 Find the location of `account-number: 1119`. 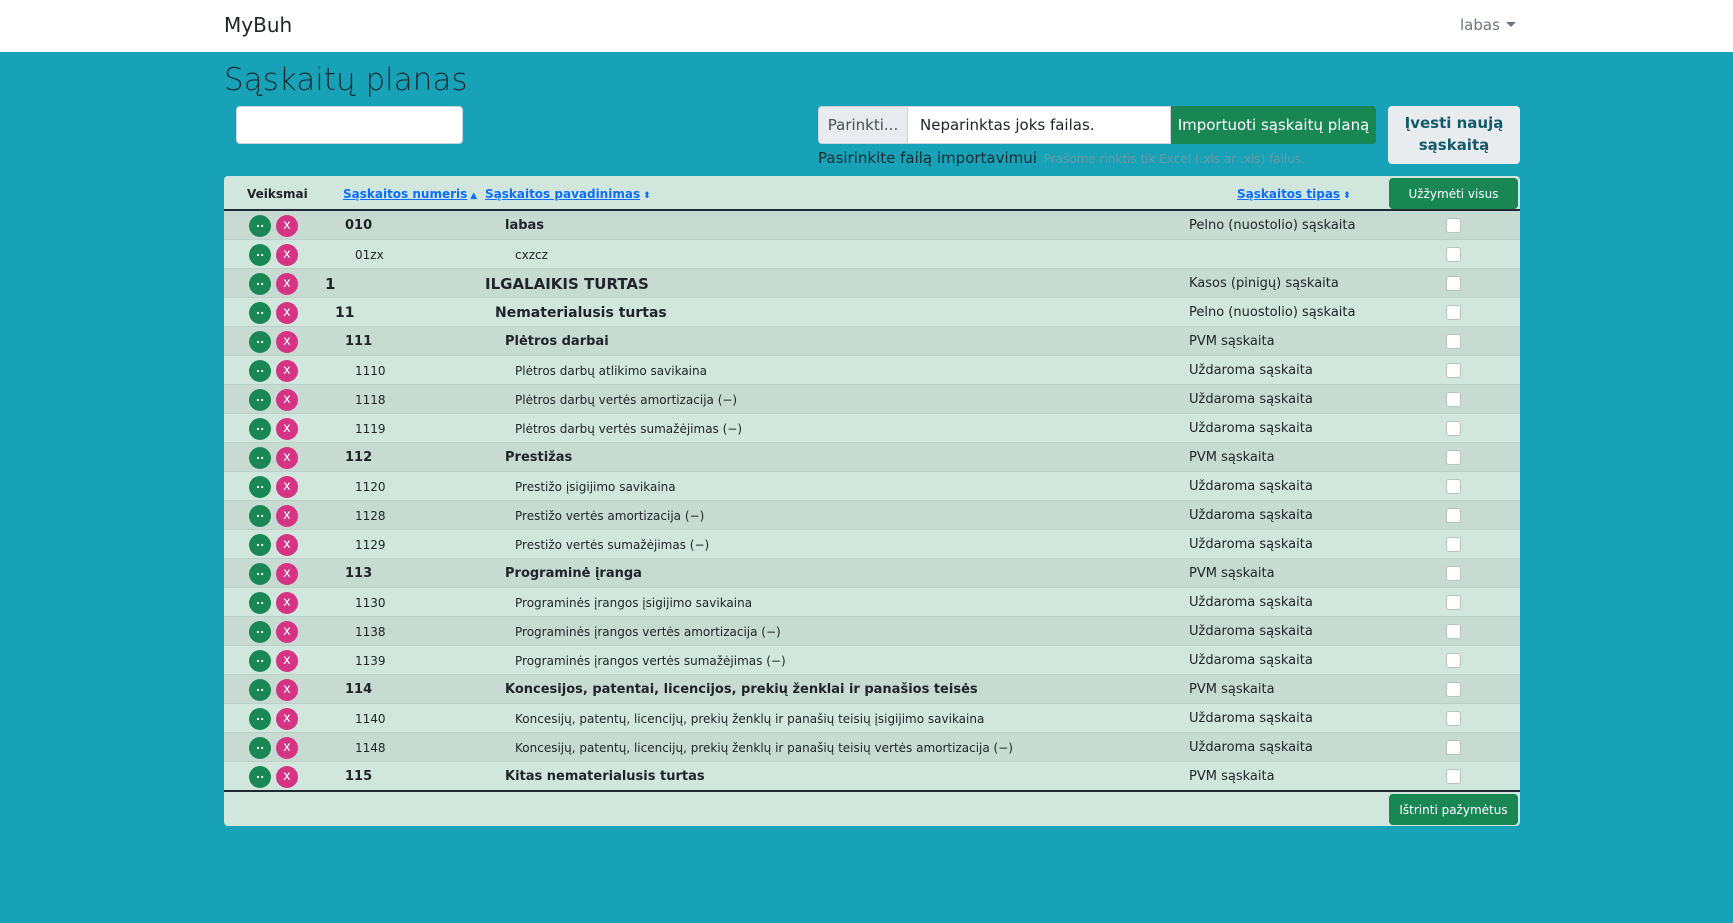

account-number: 1119 is located at coordinates (370, 429).